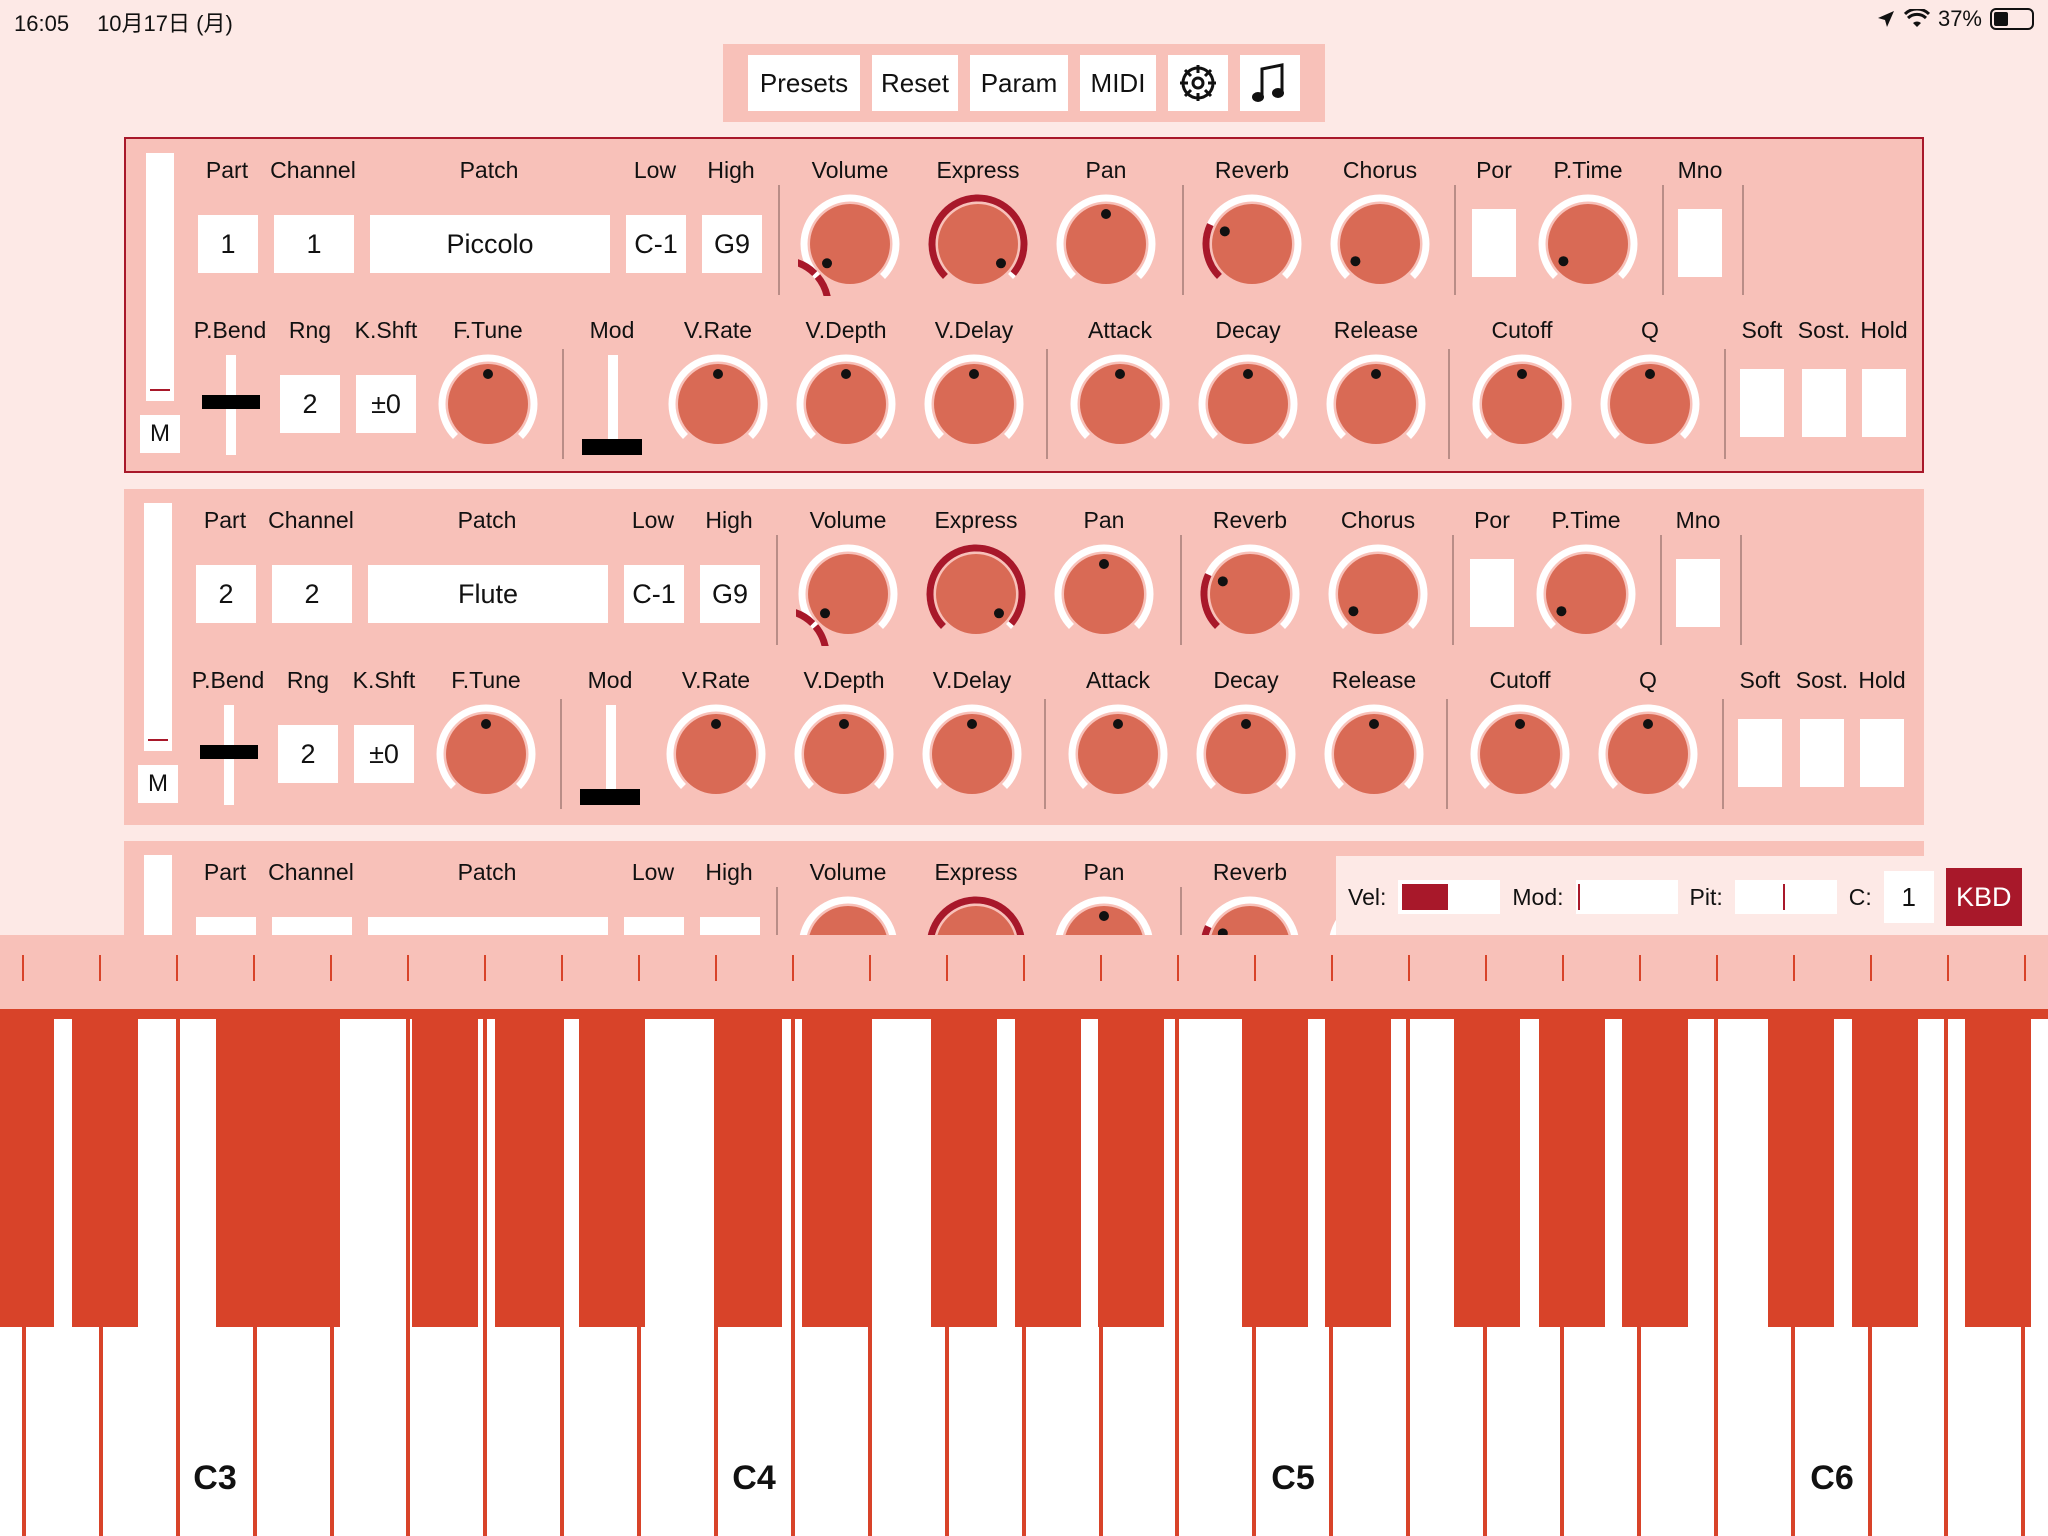  I want to click on keyboard-ruler, so click(1024, 972).